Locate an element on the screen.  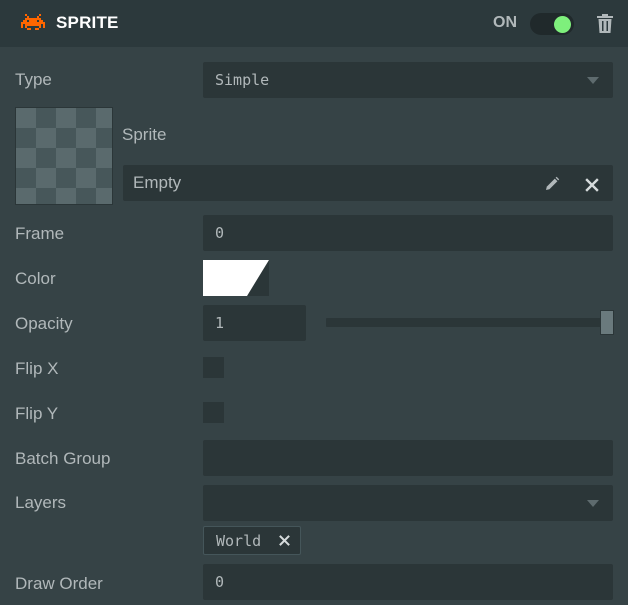
sprite-asset-field: Empty is located at coordinates (368, 183).